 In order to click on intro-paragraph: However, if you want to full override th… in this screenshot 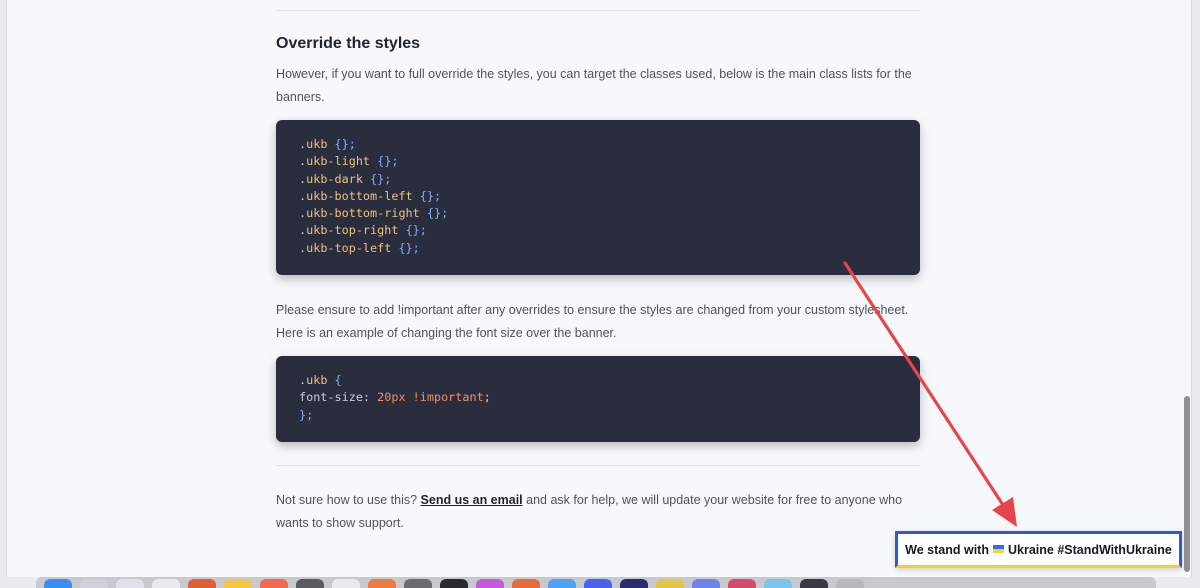, I will do `click(594, 85)`.